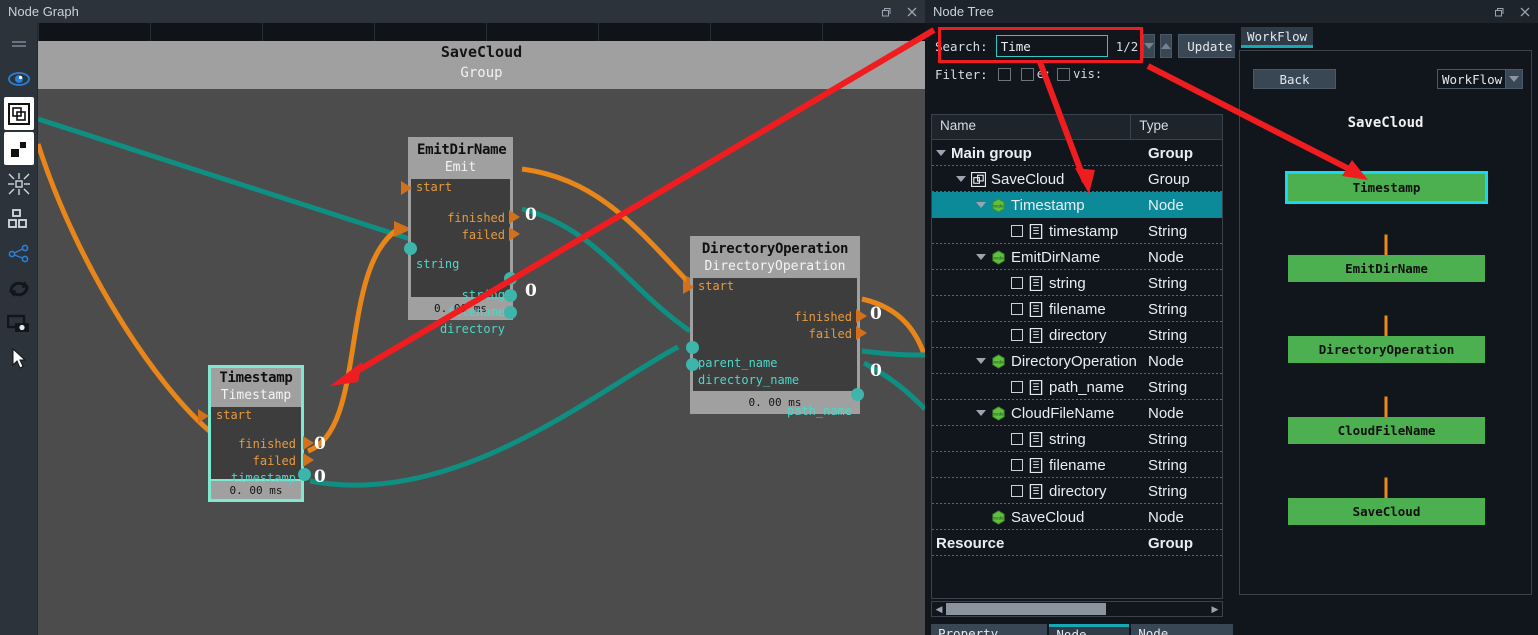 Image resolution: width=1538 pixels, height=635 pixels. I want to click on column-header-type: Type, so click(1176, 127).